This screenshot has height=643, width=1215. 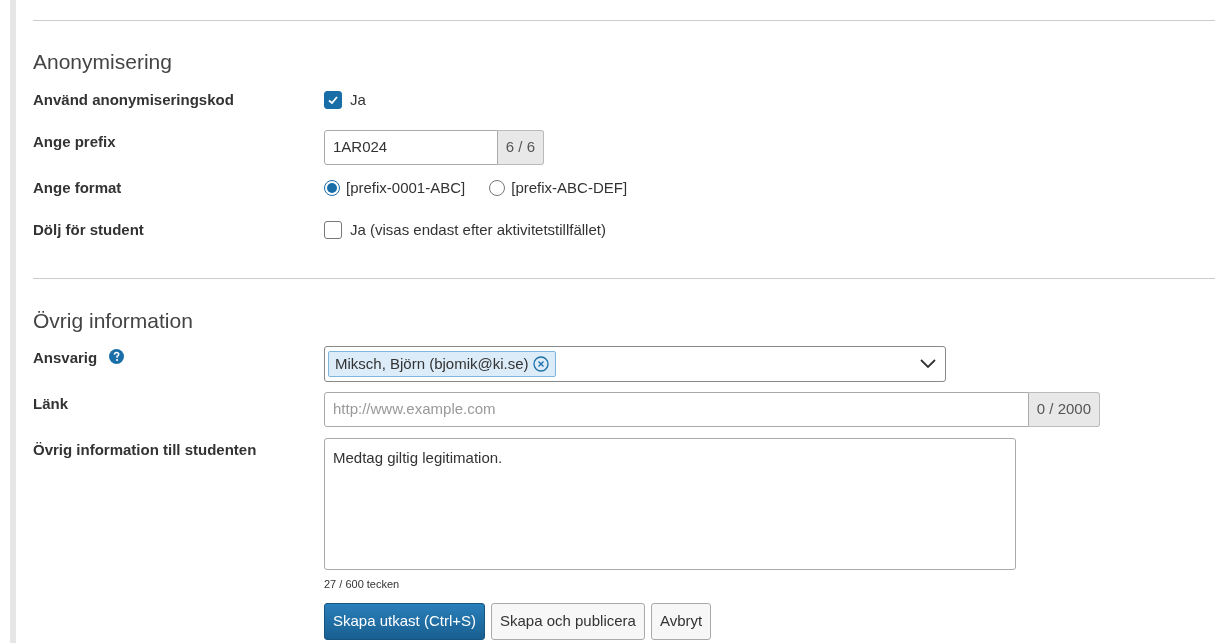 What do you see at coordinates (133, 99) in the screenshot?
I see `field-label: Använd anonymiseringskod` at bounding box center [133, 99].